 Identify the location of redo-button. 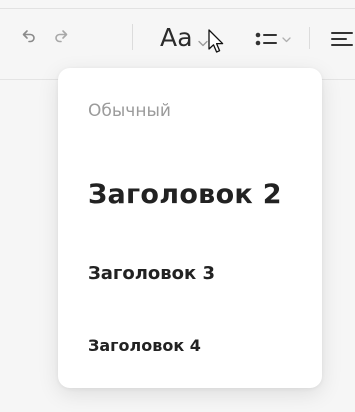
(61, 36).